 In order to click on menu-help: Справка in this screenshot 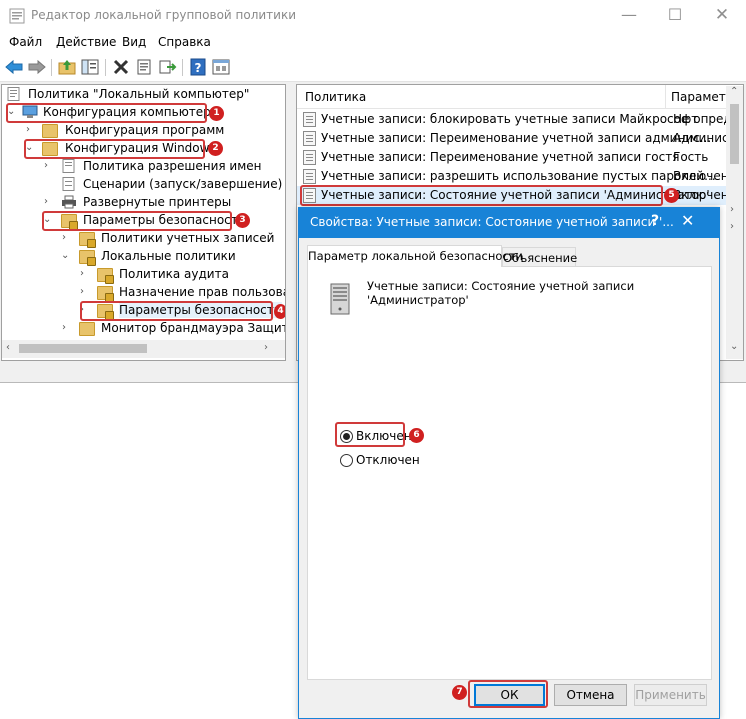, I will do `click(184, 42)`.